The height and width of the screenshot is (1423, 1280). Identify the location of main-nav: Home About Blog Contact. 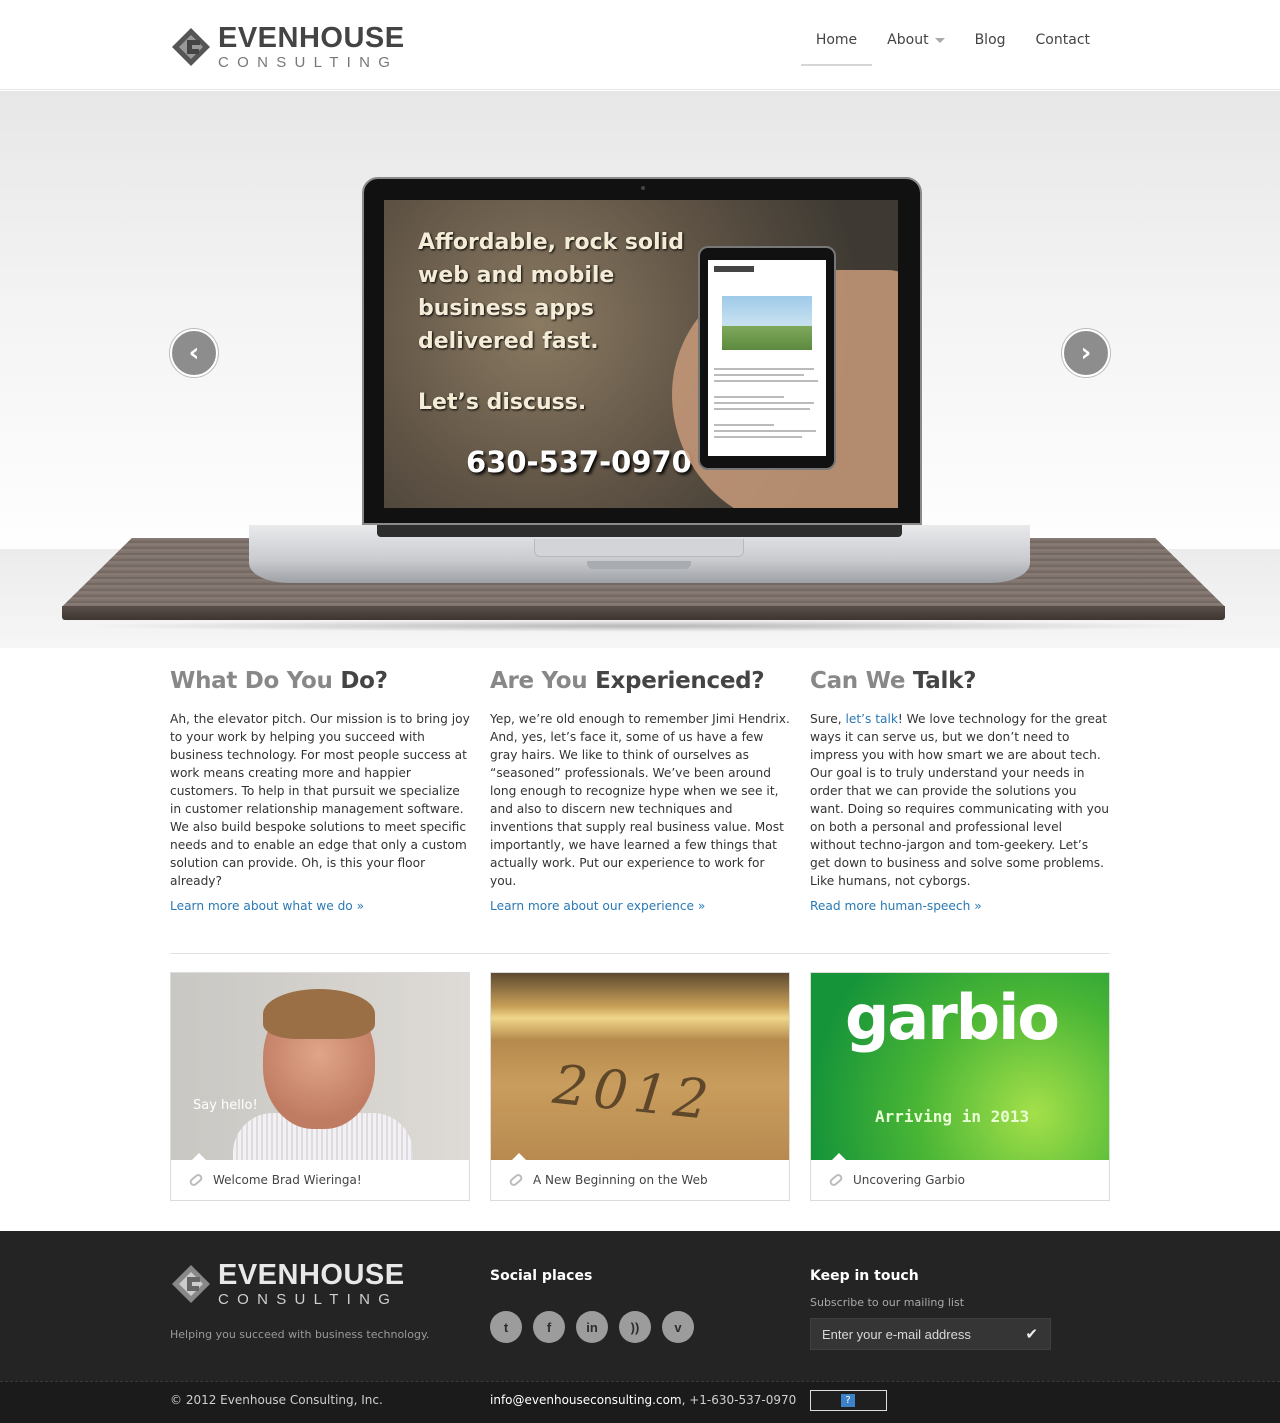
(952, 47).